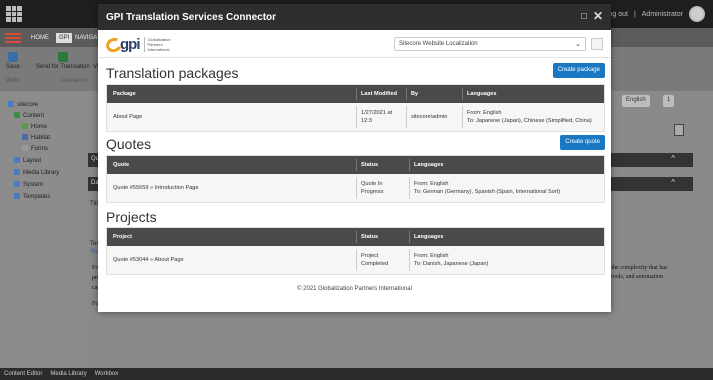 This screenshot has width=713, height=380. Describe the element at coordinates (28, 184) in the screenshot. I see `tree-item-system: System` at that location.